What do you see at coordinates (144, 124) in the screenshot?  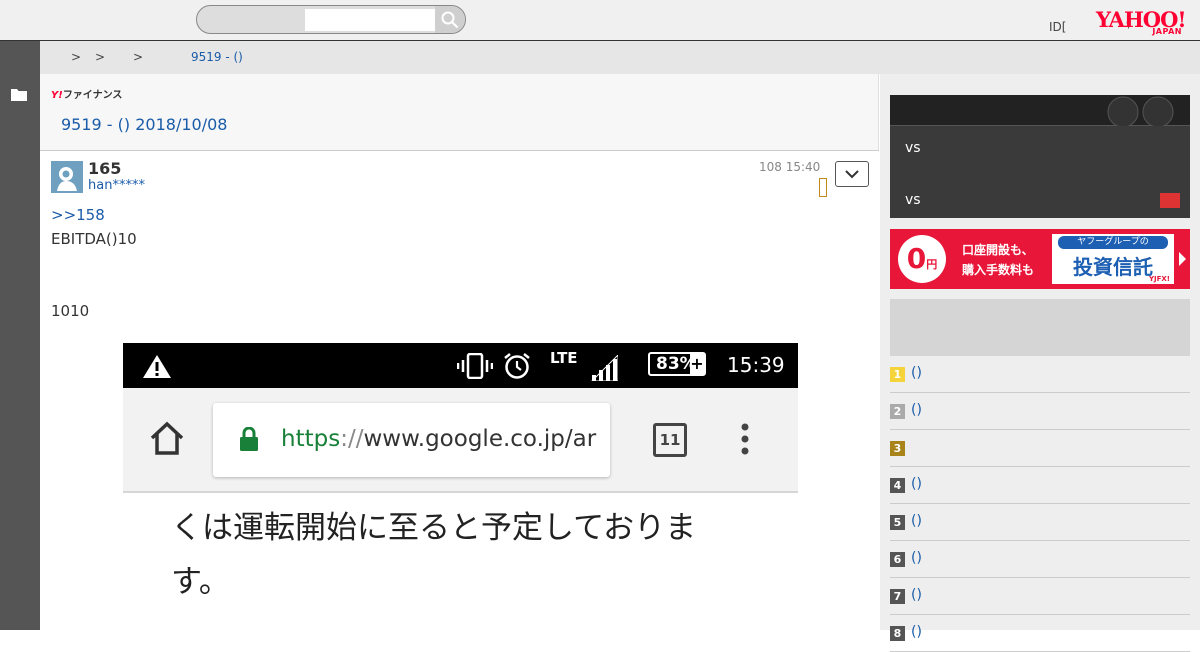 I see `page-title: 9519 - () 2018/10/08` at bounding box center [144, 124].